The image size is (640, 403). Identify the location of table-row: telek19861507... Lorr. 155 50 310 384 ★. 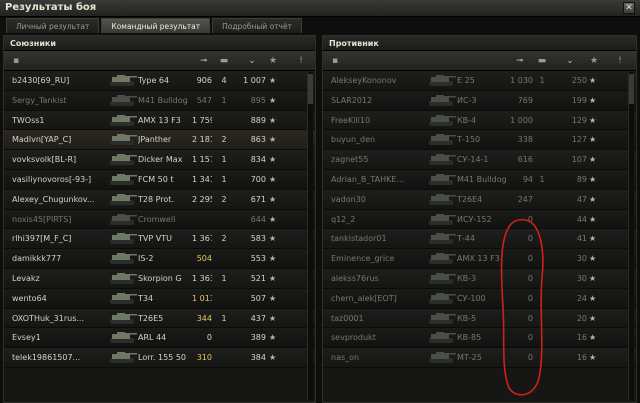
(159, 358).